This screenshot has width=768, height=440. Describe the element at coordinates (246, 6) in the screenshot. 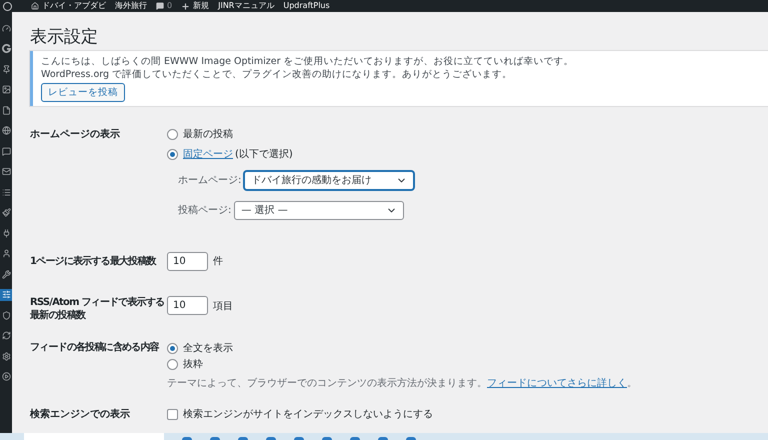

I see `admin-bar-link: JINRマニュアル` at that location.